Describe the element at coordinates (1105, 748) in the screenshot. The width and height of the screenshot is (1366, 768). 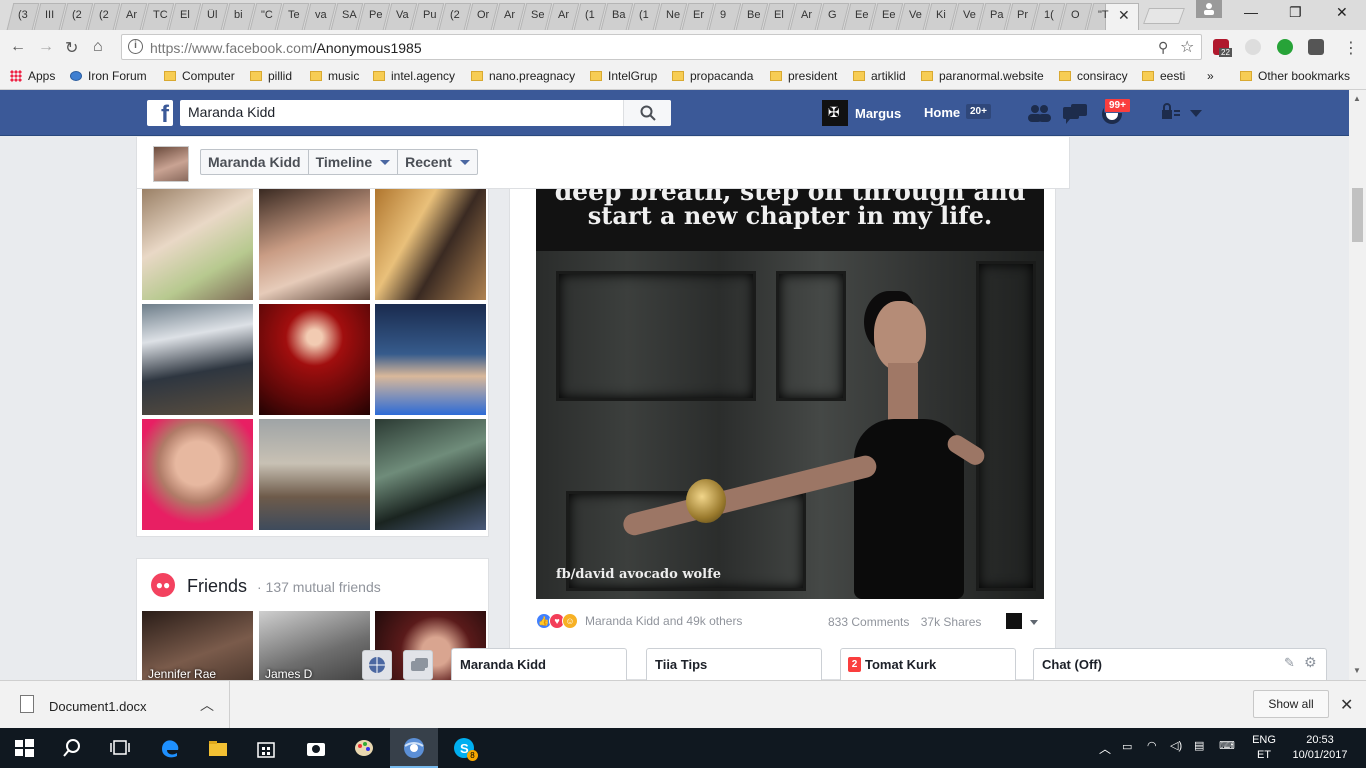
I see `tray-overflow-icon: ︿` at that location.